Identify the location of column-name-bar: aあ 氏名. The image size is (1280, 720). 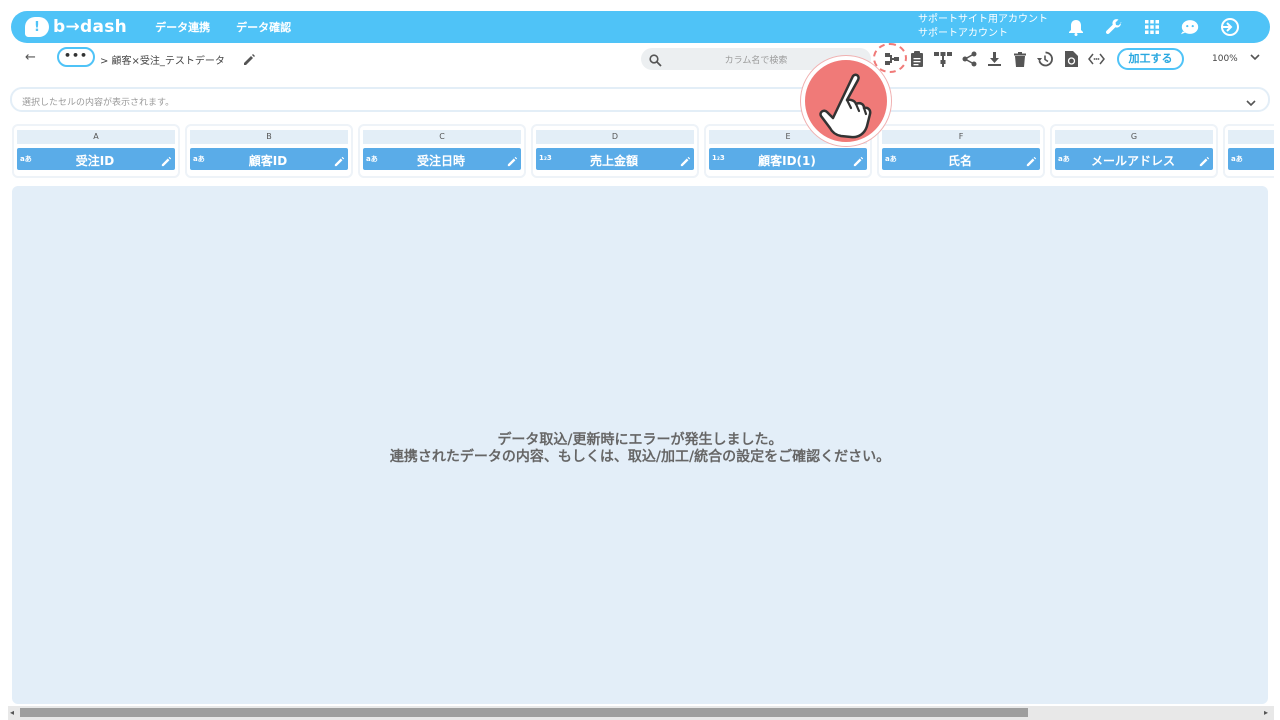
(961, 159).